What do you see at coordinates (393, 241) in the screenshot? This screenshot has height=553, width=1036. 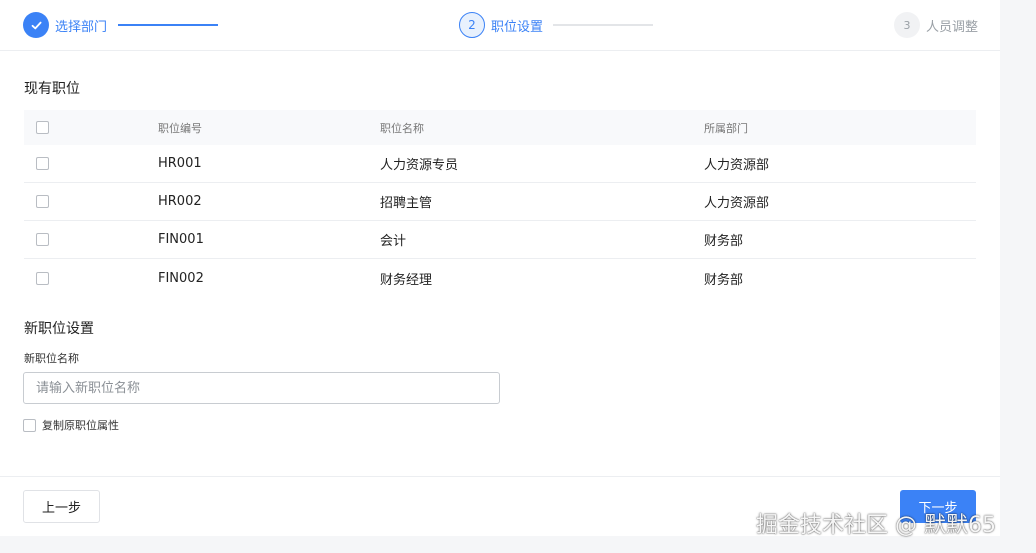 I see `position-name: 会计` at bounding box center [393, 241].